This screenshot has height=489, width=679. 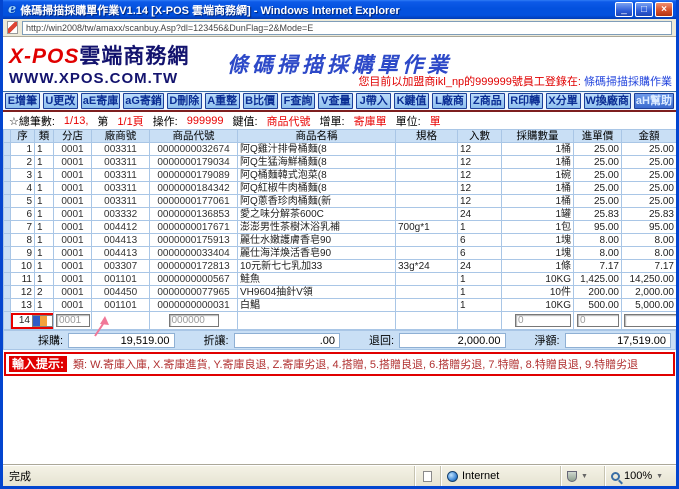 I want to click on return-value: 2,000.00, so click(x=452, y=340).